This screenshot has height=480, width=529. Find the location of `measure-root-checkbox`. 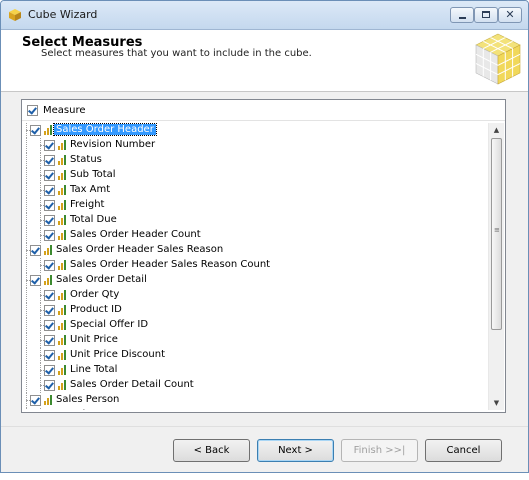

measure-root-checkbox is located at coordinates (32, 110).